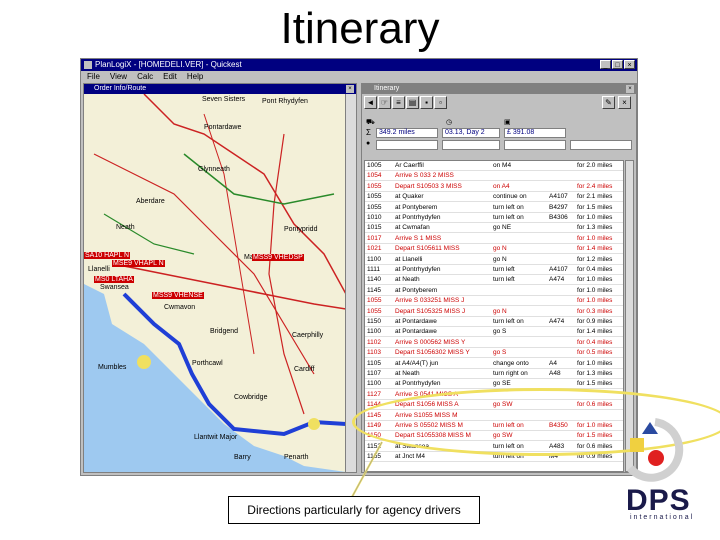 This screenshot has height=540, width=720. What do you see at coordinates (658, 500) in the screenshot?
I see `dps-logo-text: DPS` at bounding box center [658, 500].